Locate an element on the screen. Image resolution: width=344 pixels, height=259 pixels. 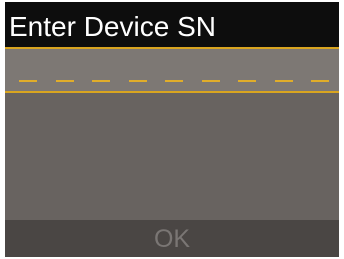
entry-bottom-border is located at coordinates (172, 92).